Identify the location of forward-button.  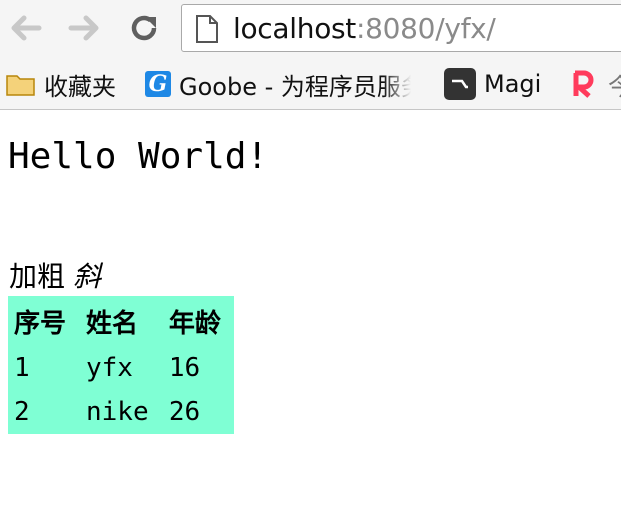
(84, 28).